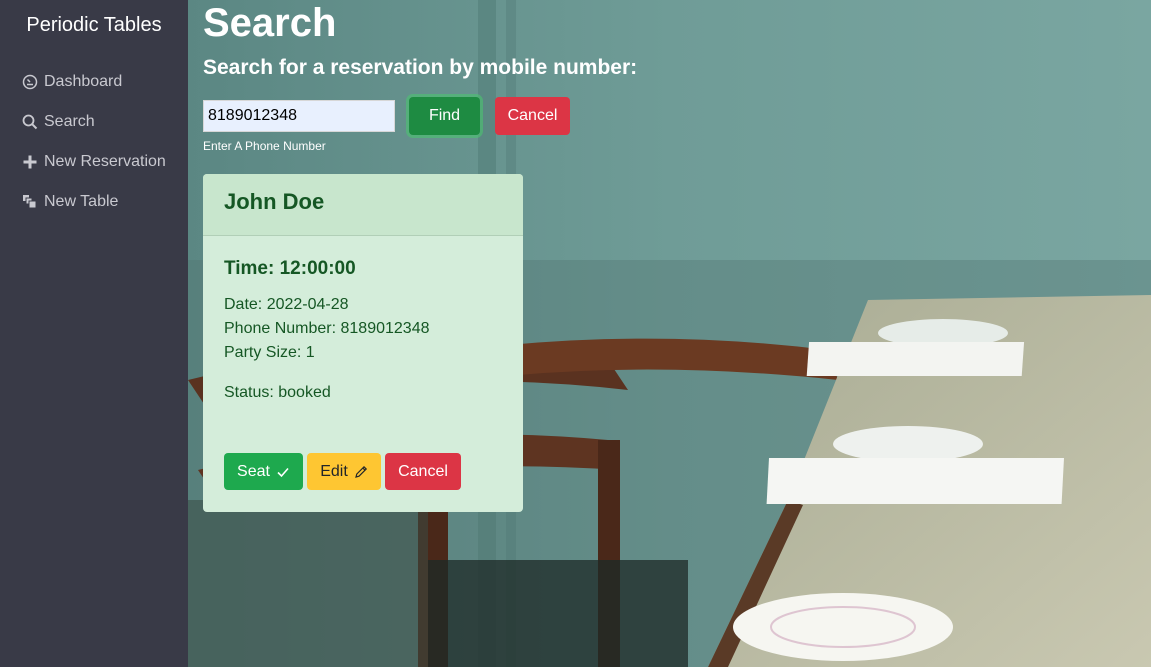  I want to click on sidebar-item-new-reservation: New Reservation, so click(94, 162).